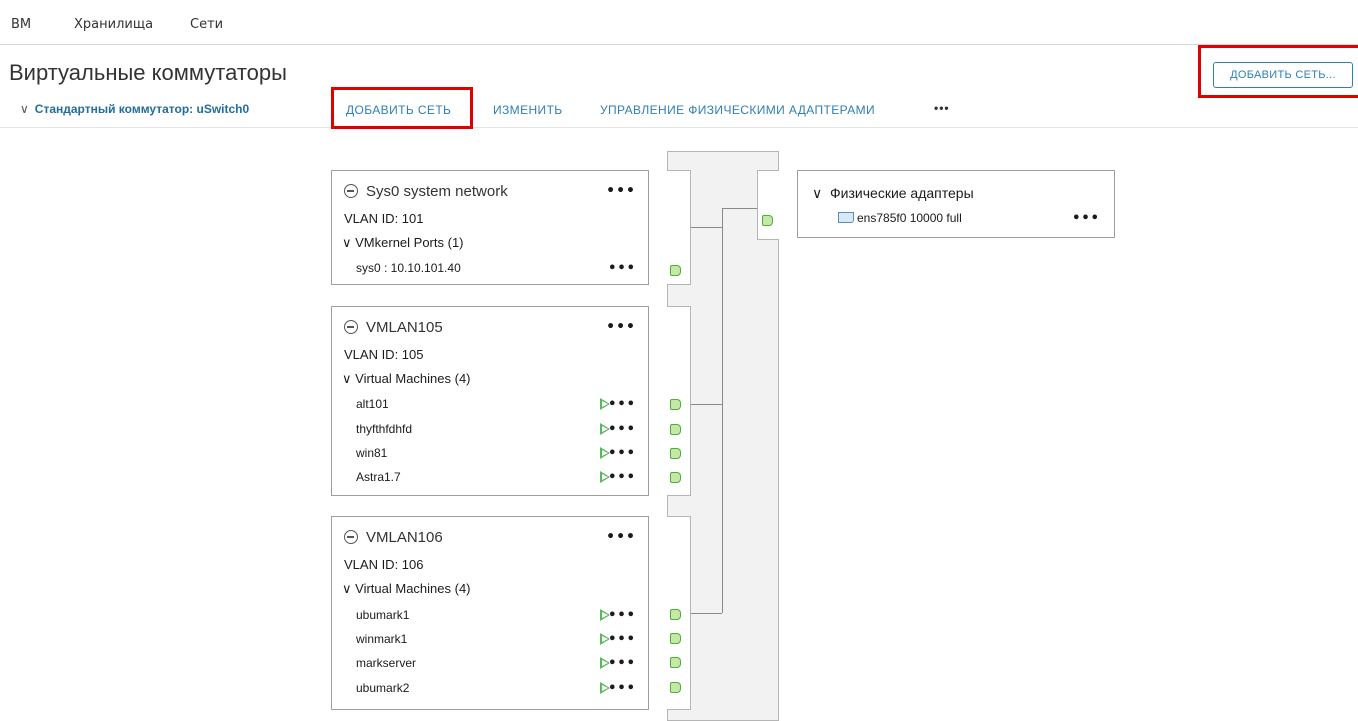 This screenshot has height=721, width=1358. Describe the element at coordinates (371, 453) in the screenshot. I see `vm-item: win81` at that location.